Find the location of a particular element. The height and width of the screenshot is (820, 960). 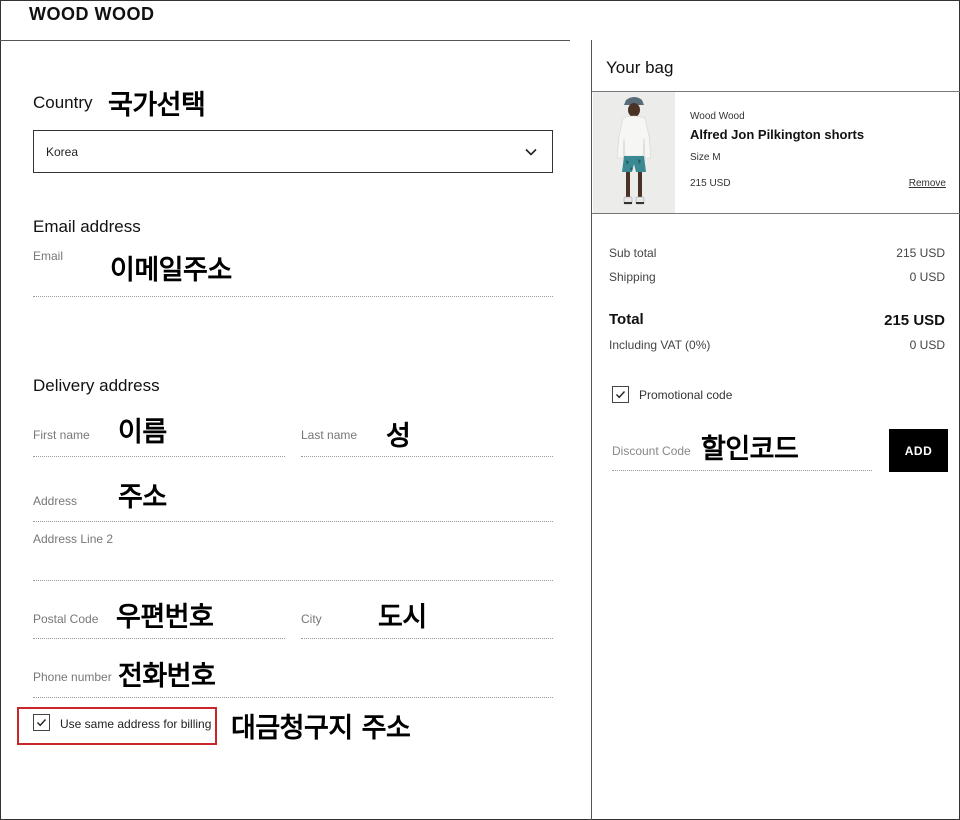

email-annotation: 이메일주소 is located at coordinates (171, 270).